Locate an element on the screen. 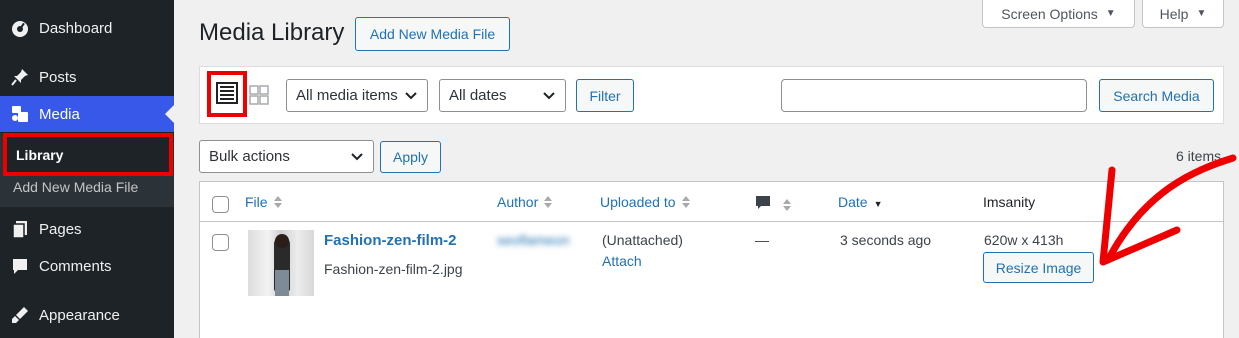 The width and height of the screenshot is (1239, 338). column-author-label: Author is located at coordinates (518, 202).